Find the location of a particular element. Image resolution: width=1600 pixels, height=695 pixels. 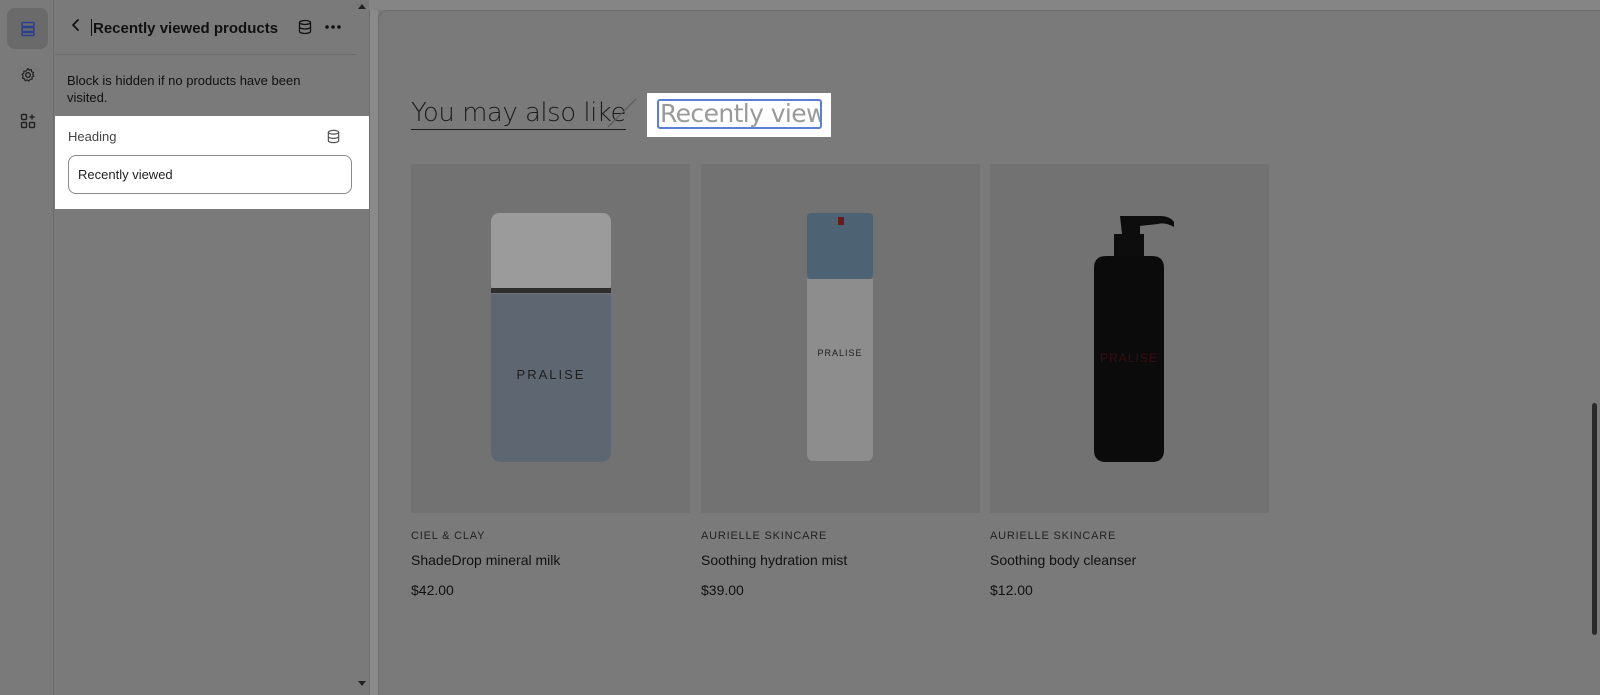

product-vendor: CIEL & CLAY is located at coordinates (448, 536).